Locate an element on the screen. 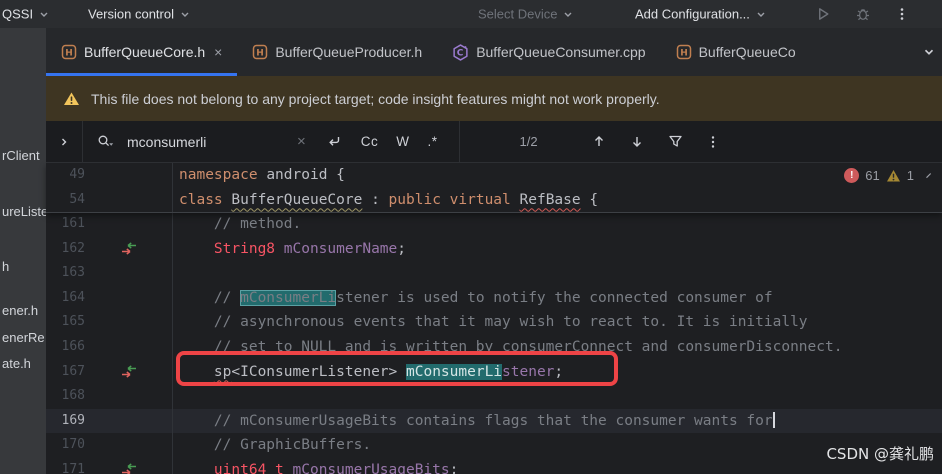  line-number: 163 is located at coordinates (73, 273).